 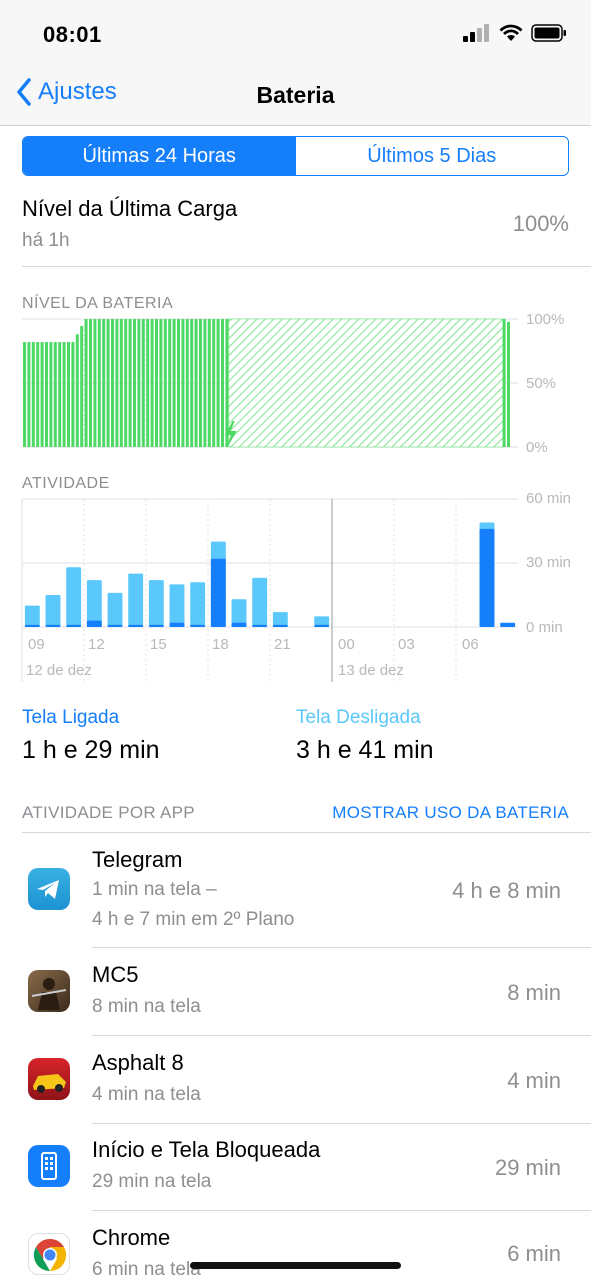 What do you see at coordinates (537, 447) in the screenshot?
I see `battery-y-tick-0: 0%` at bounding box center [537, 447].